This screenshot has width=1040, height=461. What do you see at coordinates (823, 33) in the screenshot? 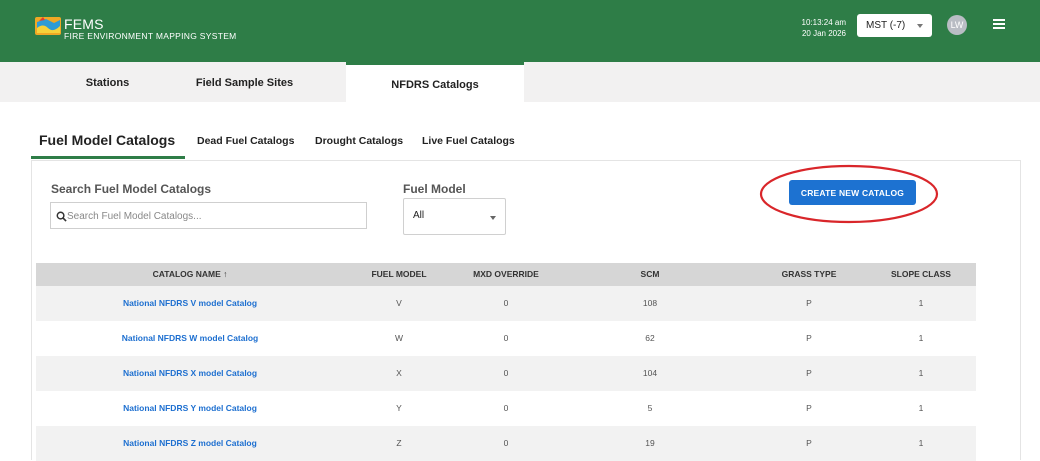
I see `clock-date: 20 Jan 2026` at bounding box center [823, 33].